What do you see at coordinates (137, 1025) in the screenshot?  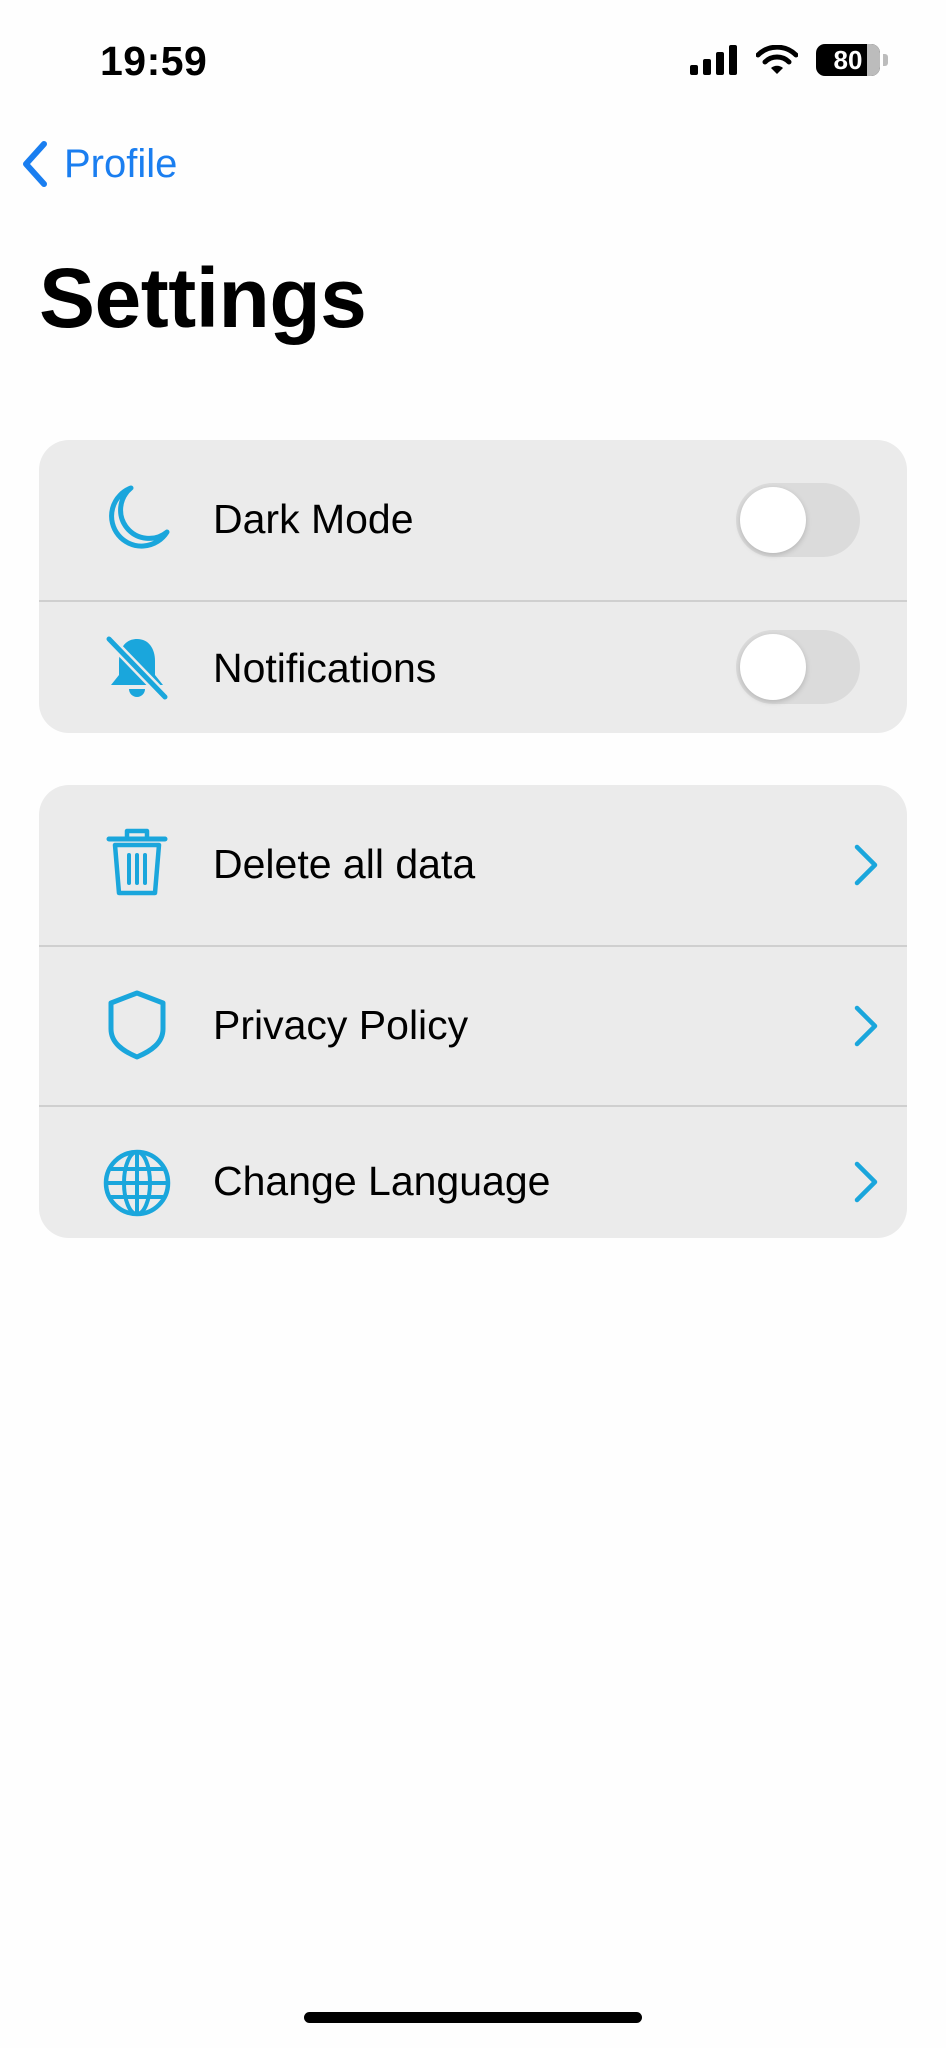 I see `shield-icon` at bounding box center [137, 1025].